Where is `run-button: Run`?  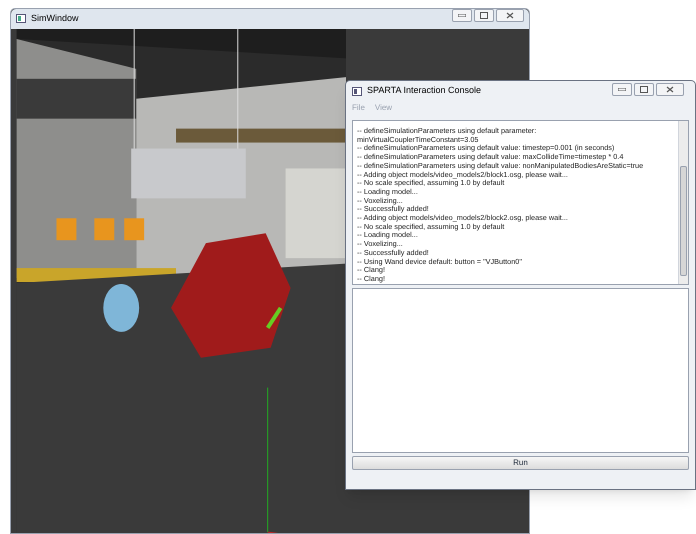
run-button: Run is located at coordinates (520, 463).